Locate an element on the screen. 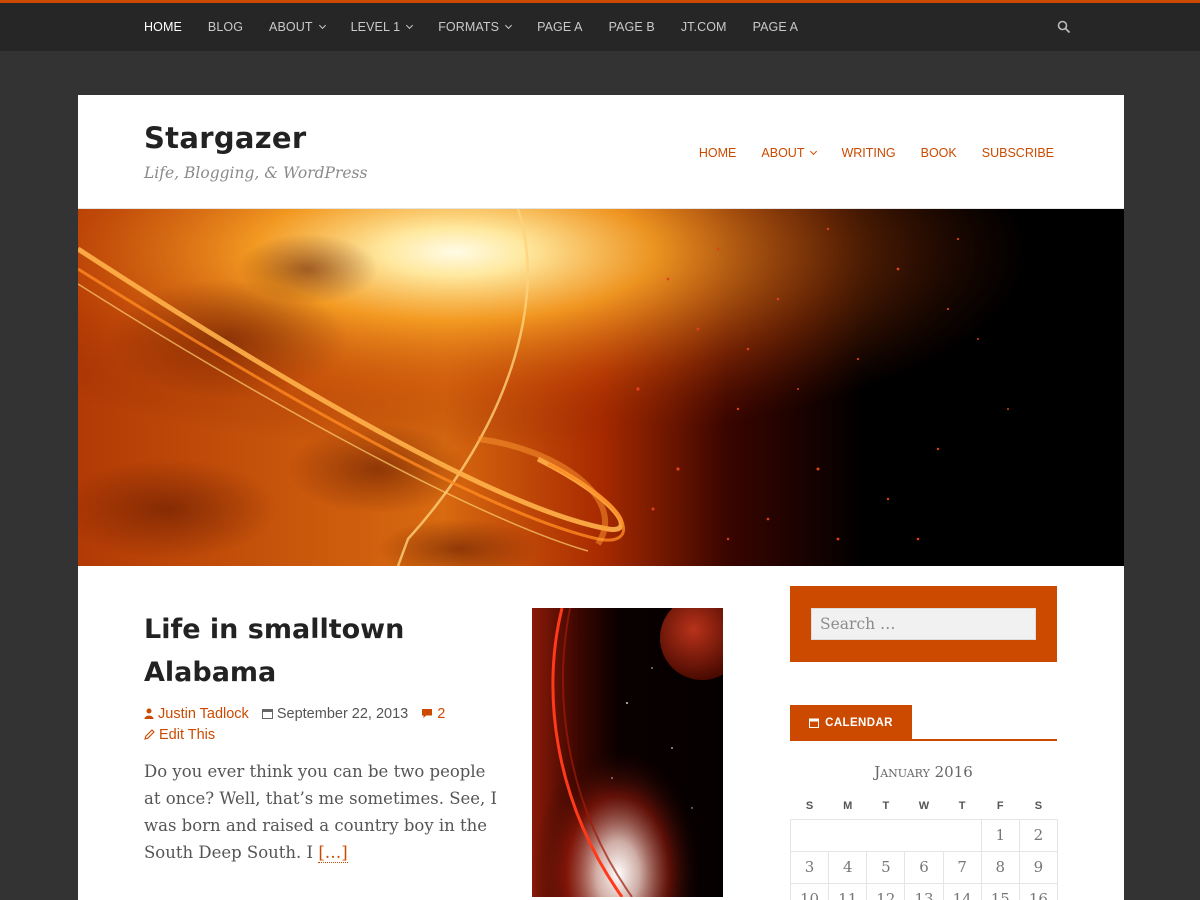  primary-menu-item-label: Book is located at coordinates (938, 153).